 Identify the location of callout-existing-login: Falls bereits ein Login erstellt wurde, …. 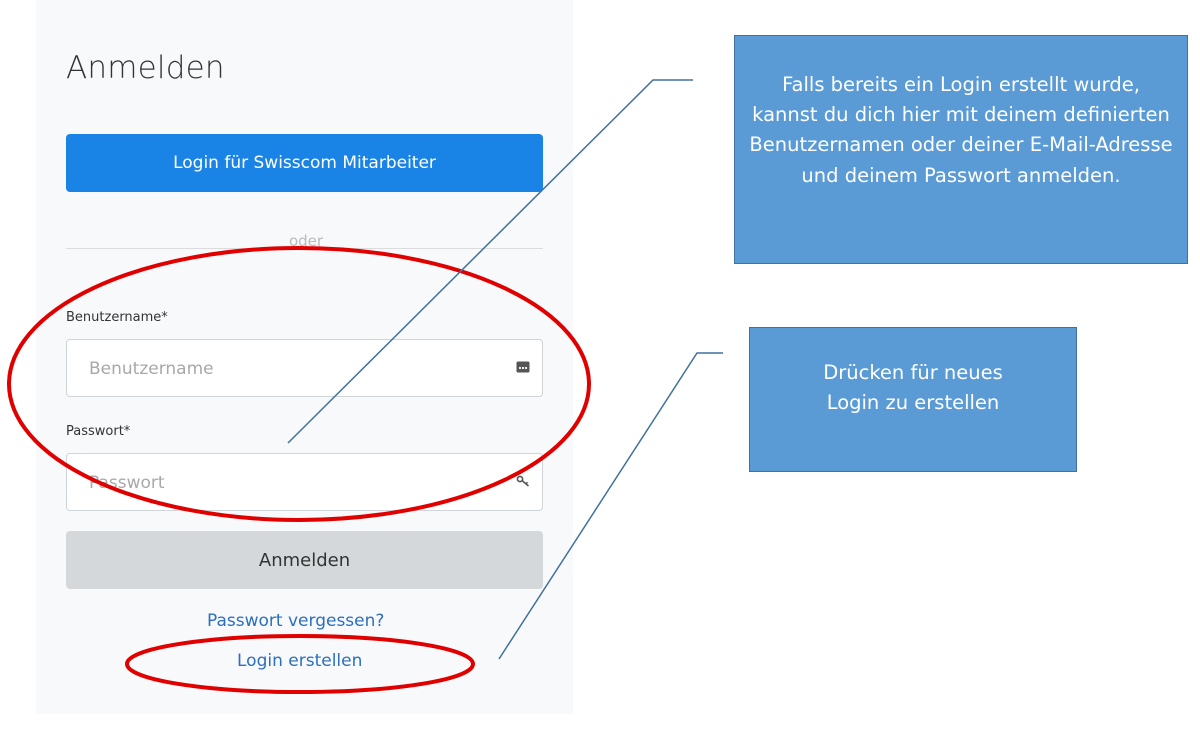
(961, 149).